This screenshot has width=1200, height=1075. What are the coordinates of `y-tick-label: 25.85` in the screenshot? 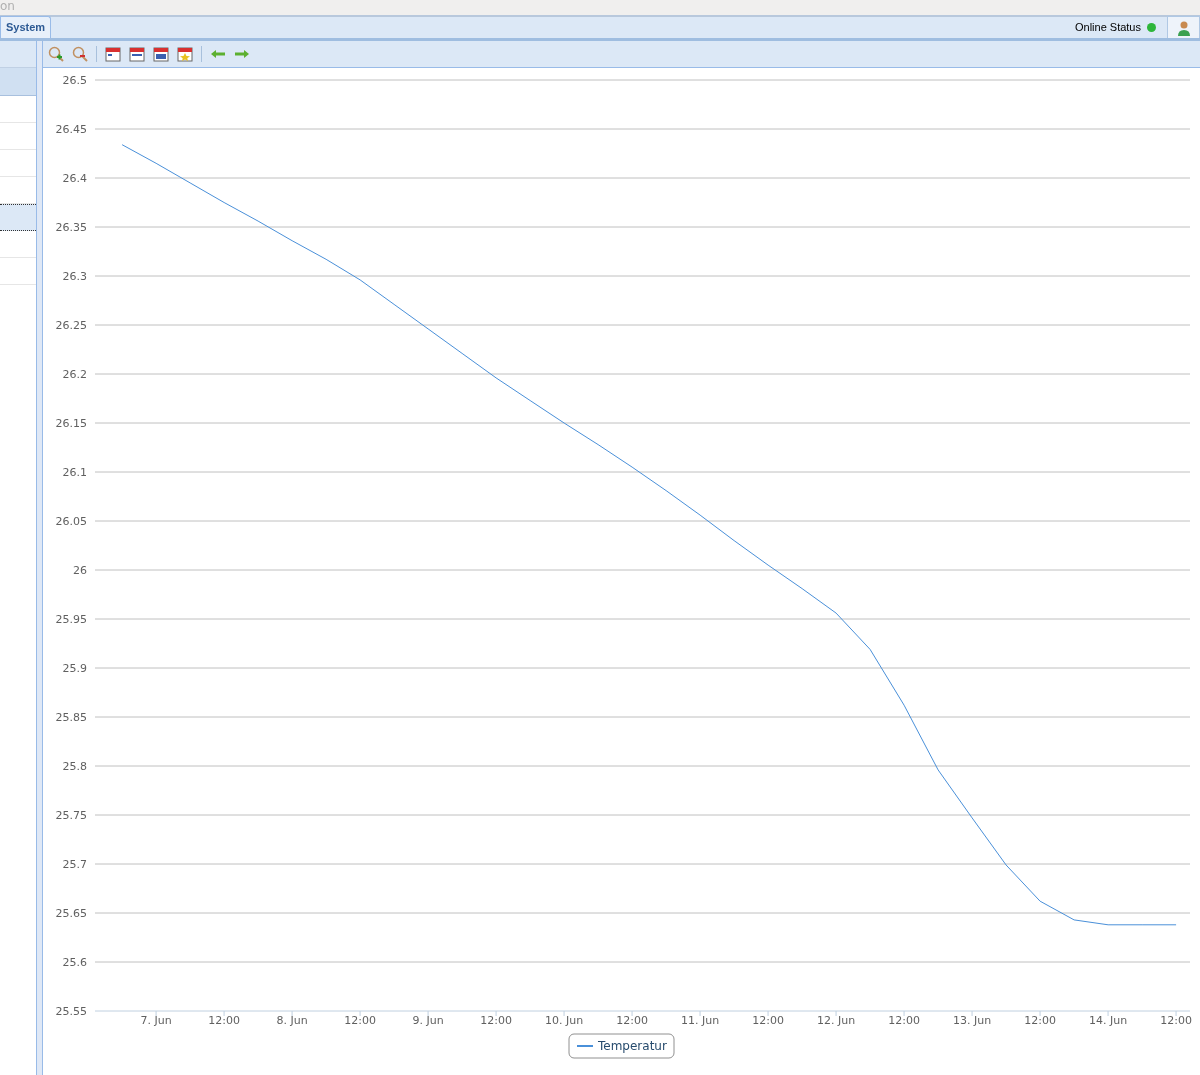 It's located at (71, 717).